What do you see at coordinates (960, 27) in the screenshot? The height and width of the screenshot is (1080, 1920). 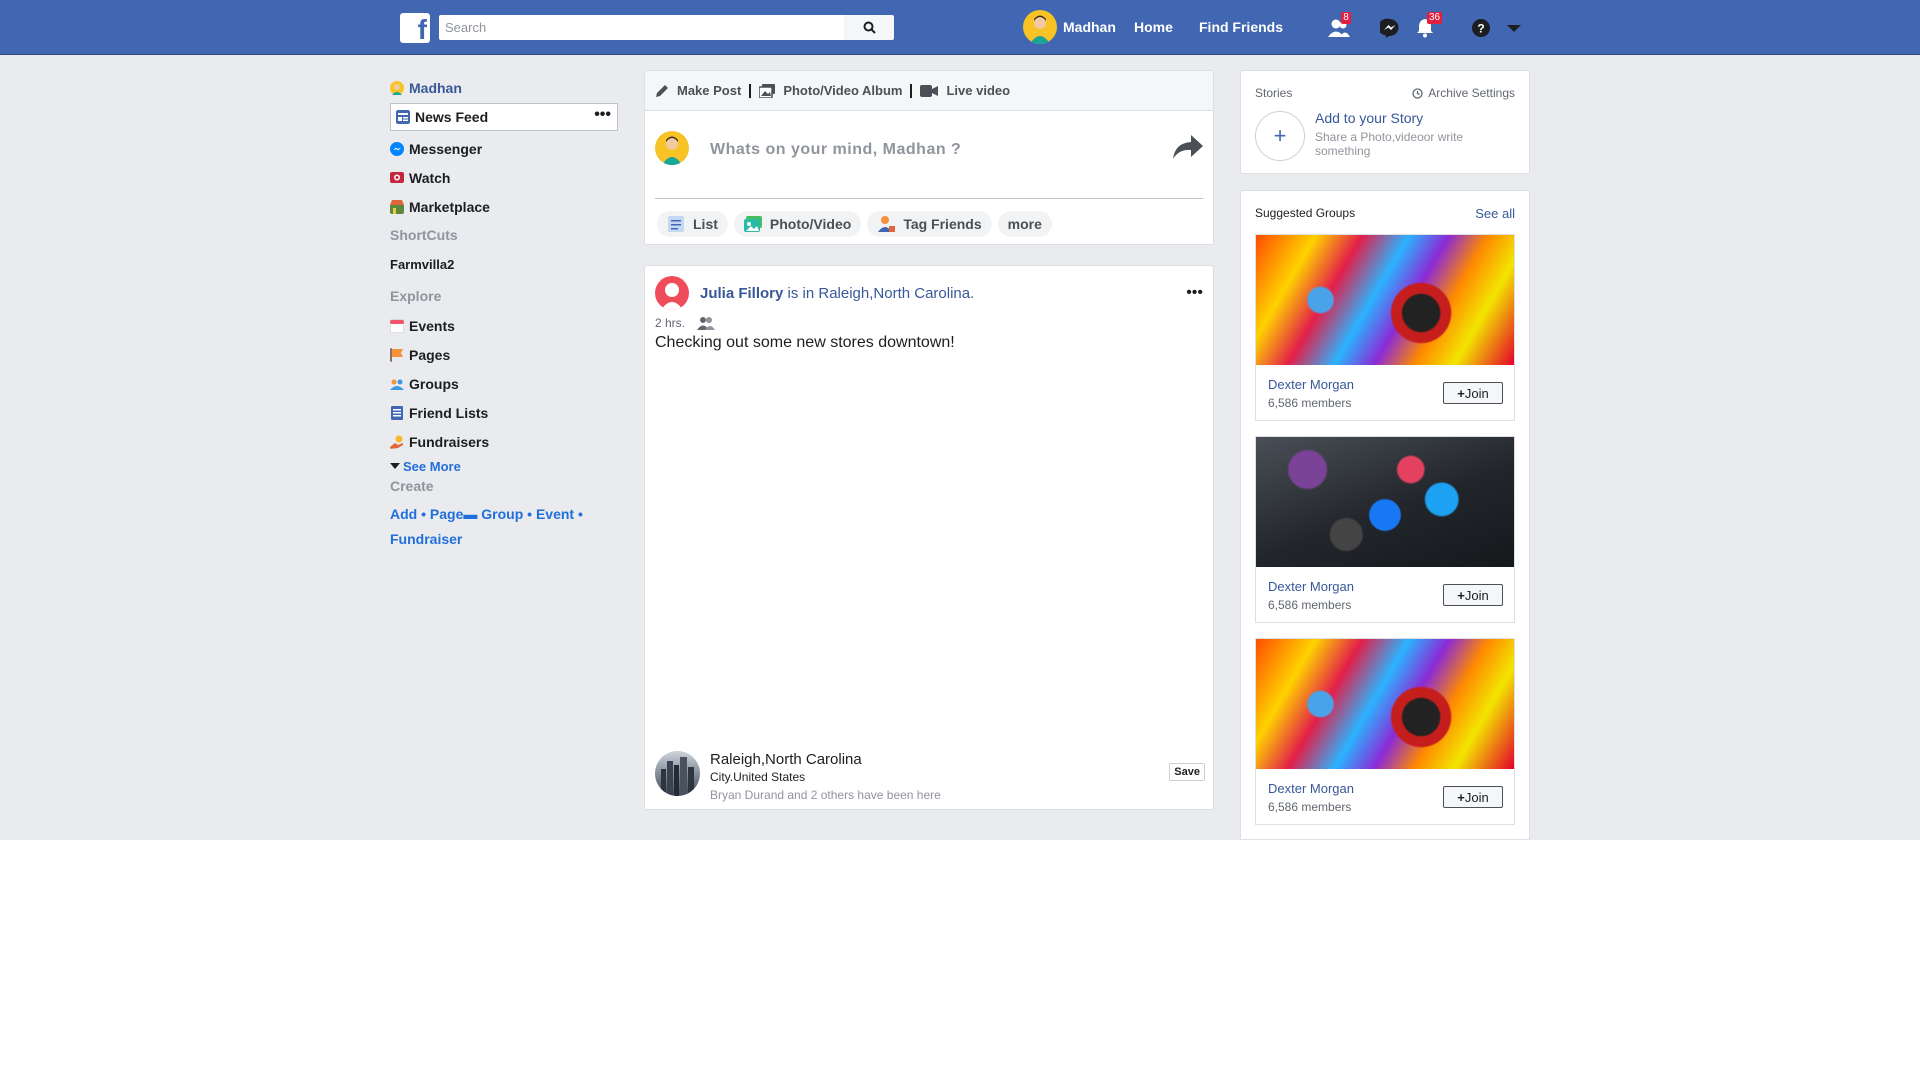 I see `top-navigation-bar: f Madhan Home Find Friends 8 36 ?` at bounding box center [960, 27].